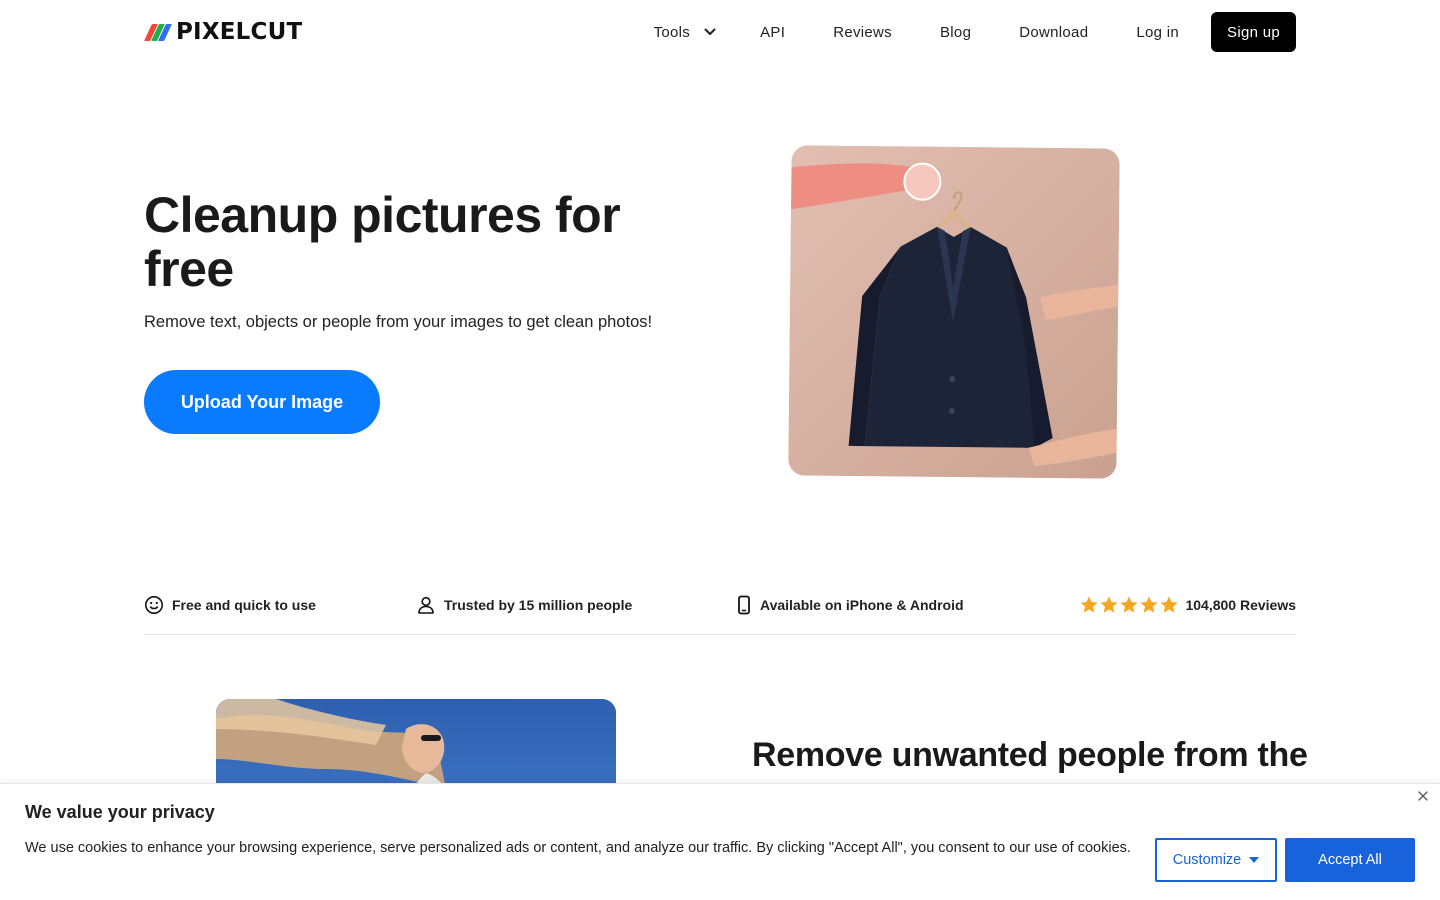  What do you see at coordinates (382, 242) in the screenshot?
I see `hero-title: Cleanup pictures for free` at bounding box center [382, 242].